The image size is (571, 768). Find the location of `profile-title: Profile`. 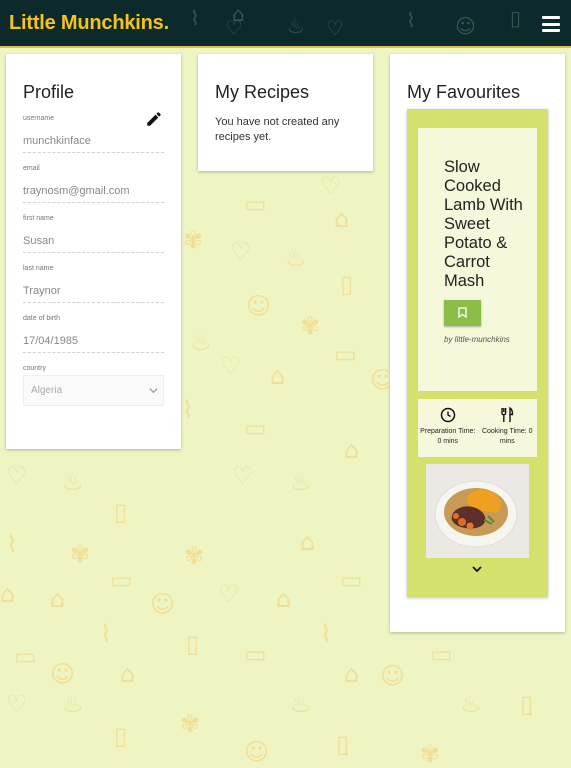

profile-title: Profile is located at coordinates (49, 92).